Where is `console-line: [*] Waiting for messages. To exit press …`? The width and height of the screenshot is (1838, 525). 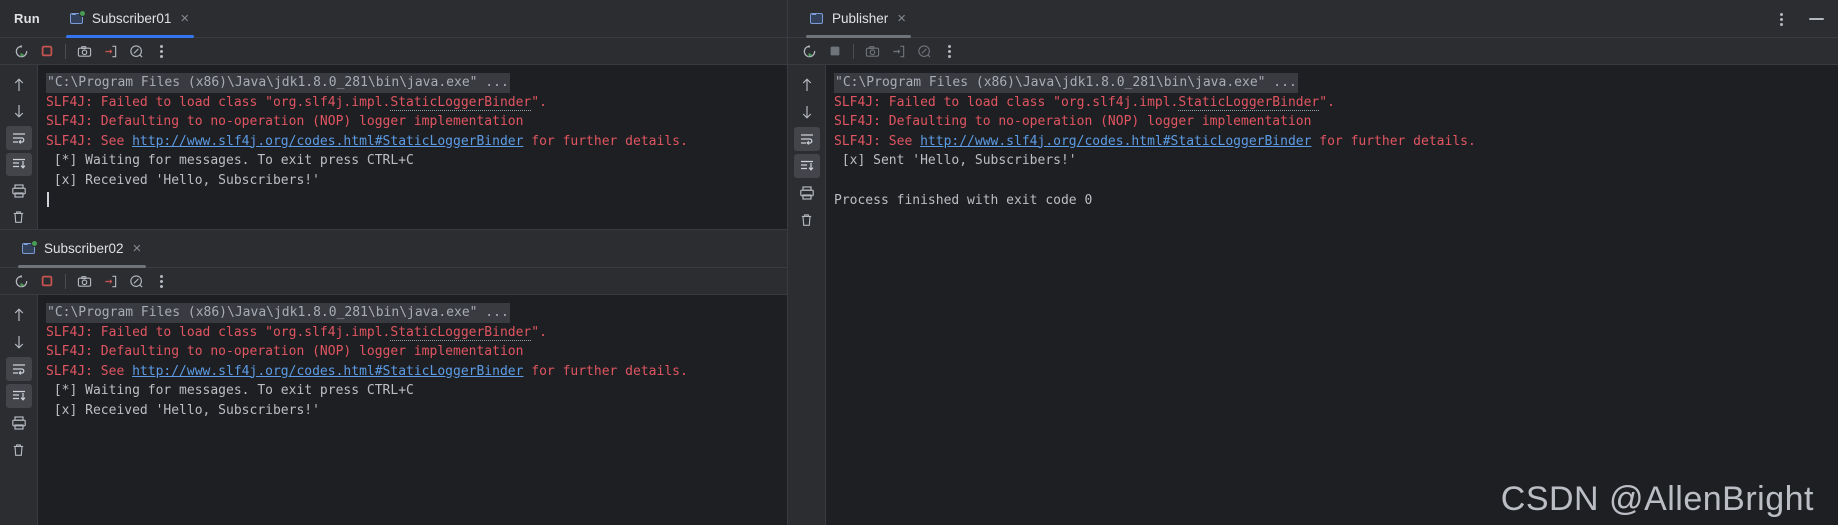
console-line: [*] Waiting for messages. To exit press … is located at coordinates (416, 161).